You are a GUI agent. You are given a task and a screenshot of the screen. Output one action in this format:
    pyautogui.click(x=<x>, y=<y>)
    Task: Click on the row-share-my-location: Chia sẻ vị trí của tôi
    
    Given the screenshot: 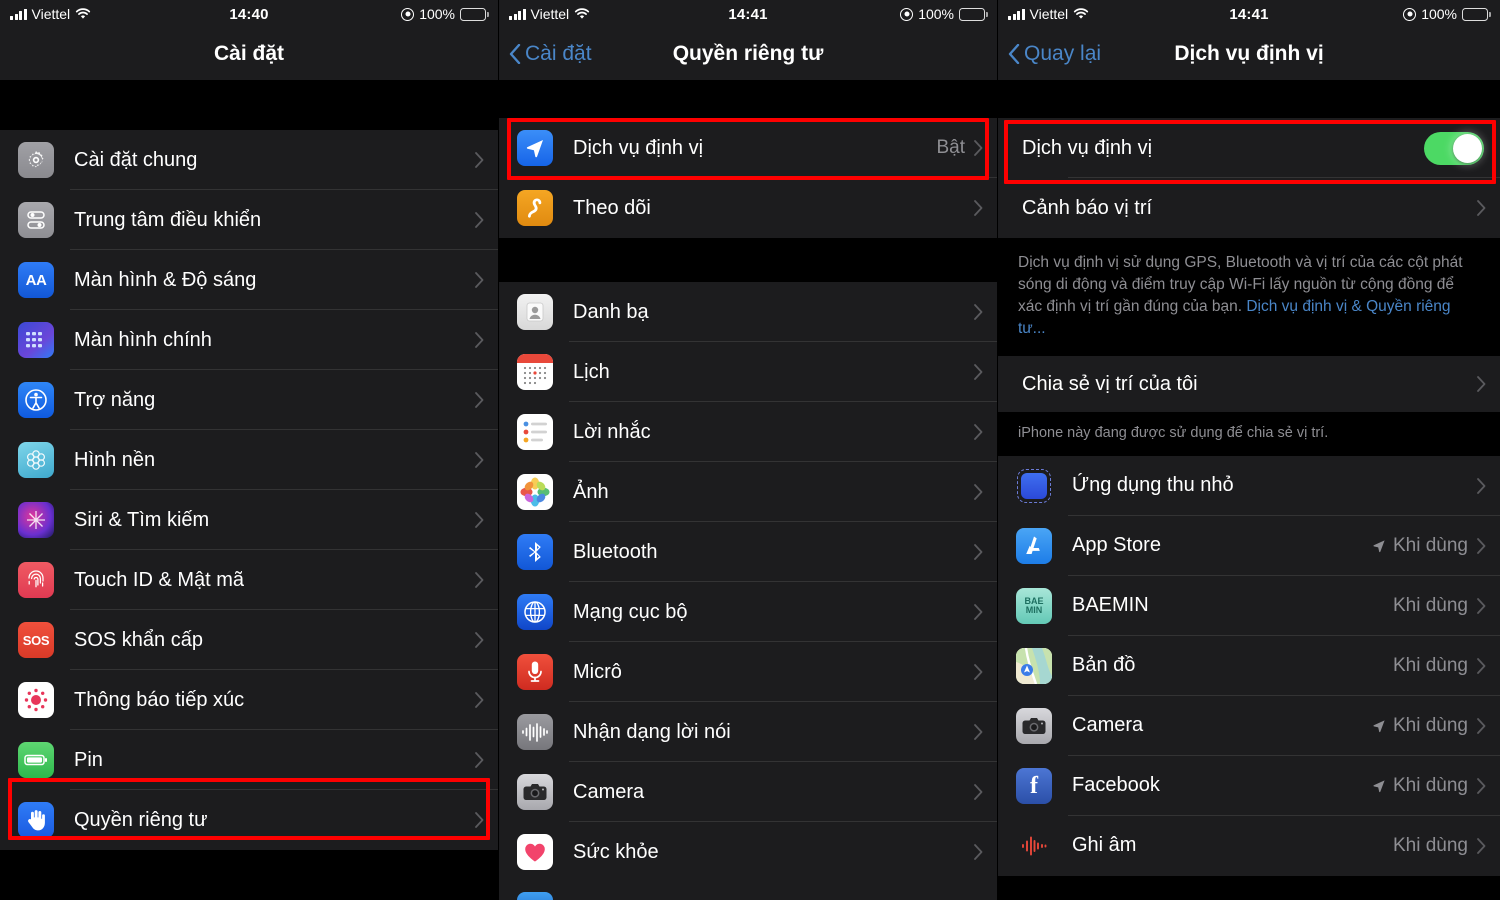 What is the action you would take?
    pyautogui.click(x=1249, y=384)
    